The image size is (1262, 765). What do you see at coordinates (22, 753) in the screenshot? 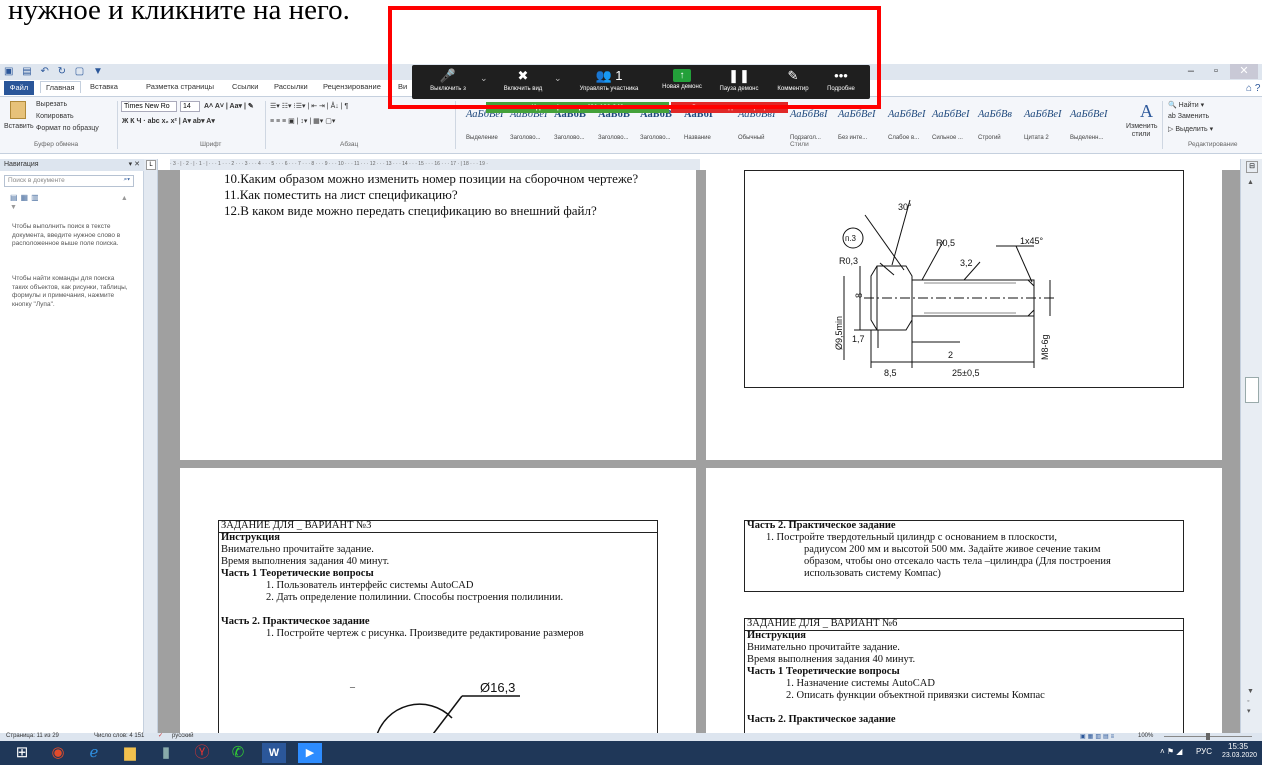
I see `windows-start-icon: ⊞` at bounding box center [22, 753].